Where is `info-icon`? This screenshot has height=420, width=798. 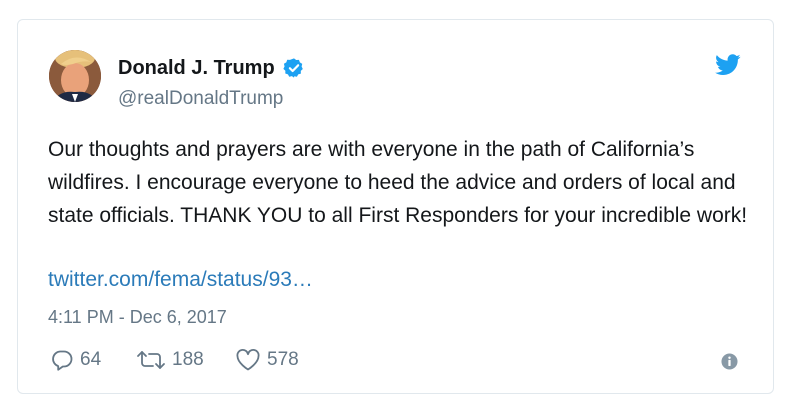 info-icon is located at coordinates (729, 361).